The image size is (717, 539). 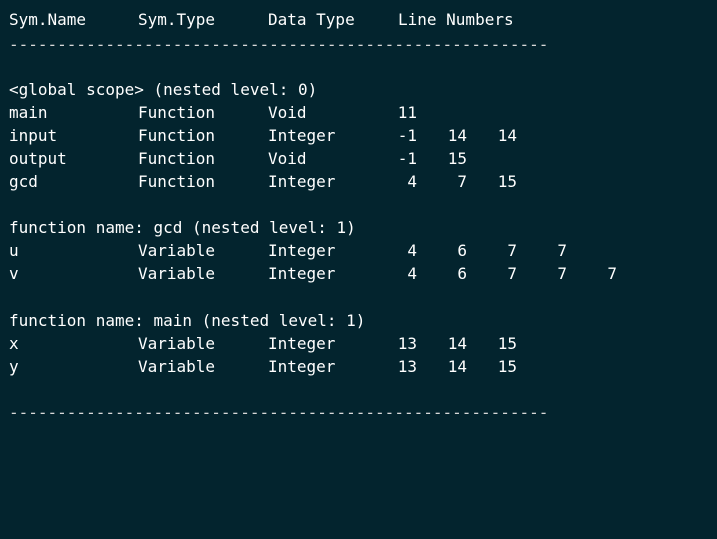 I want to click on section-title-text: function name: gcd (nested level: 1), so click(x=182, y=227).